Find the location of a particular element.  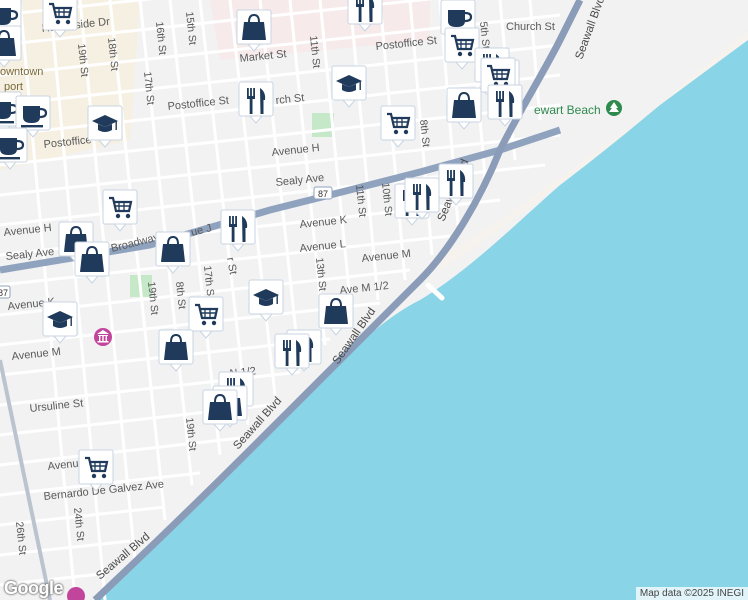

google-logo: Google is located at coordinates (34, 588).